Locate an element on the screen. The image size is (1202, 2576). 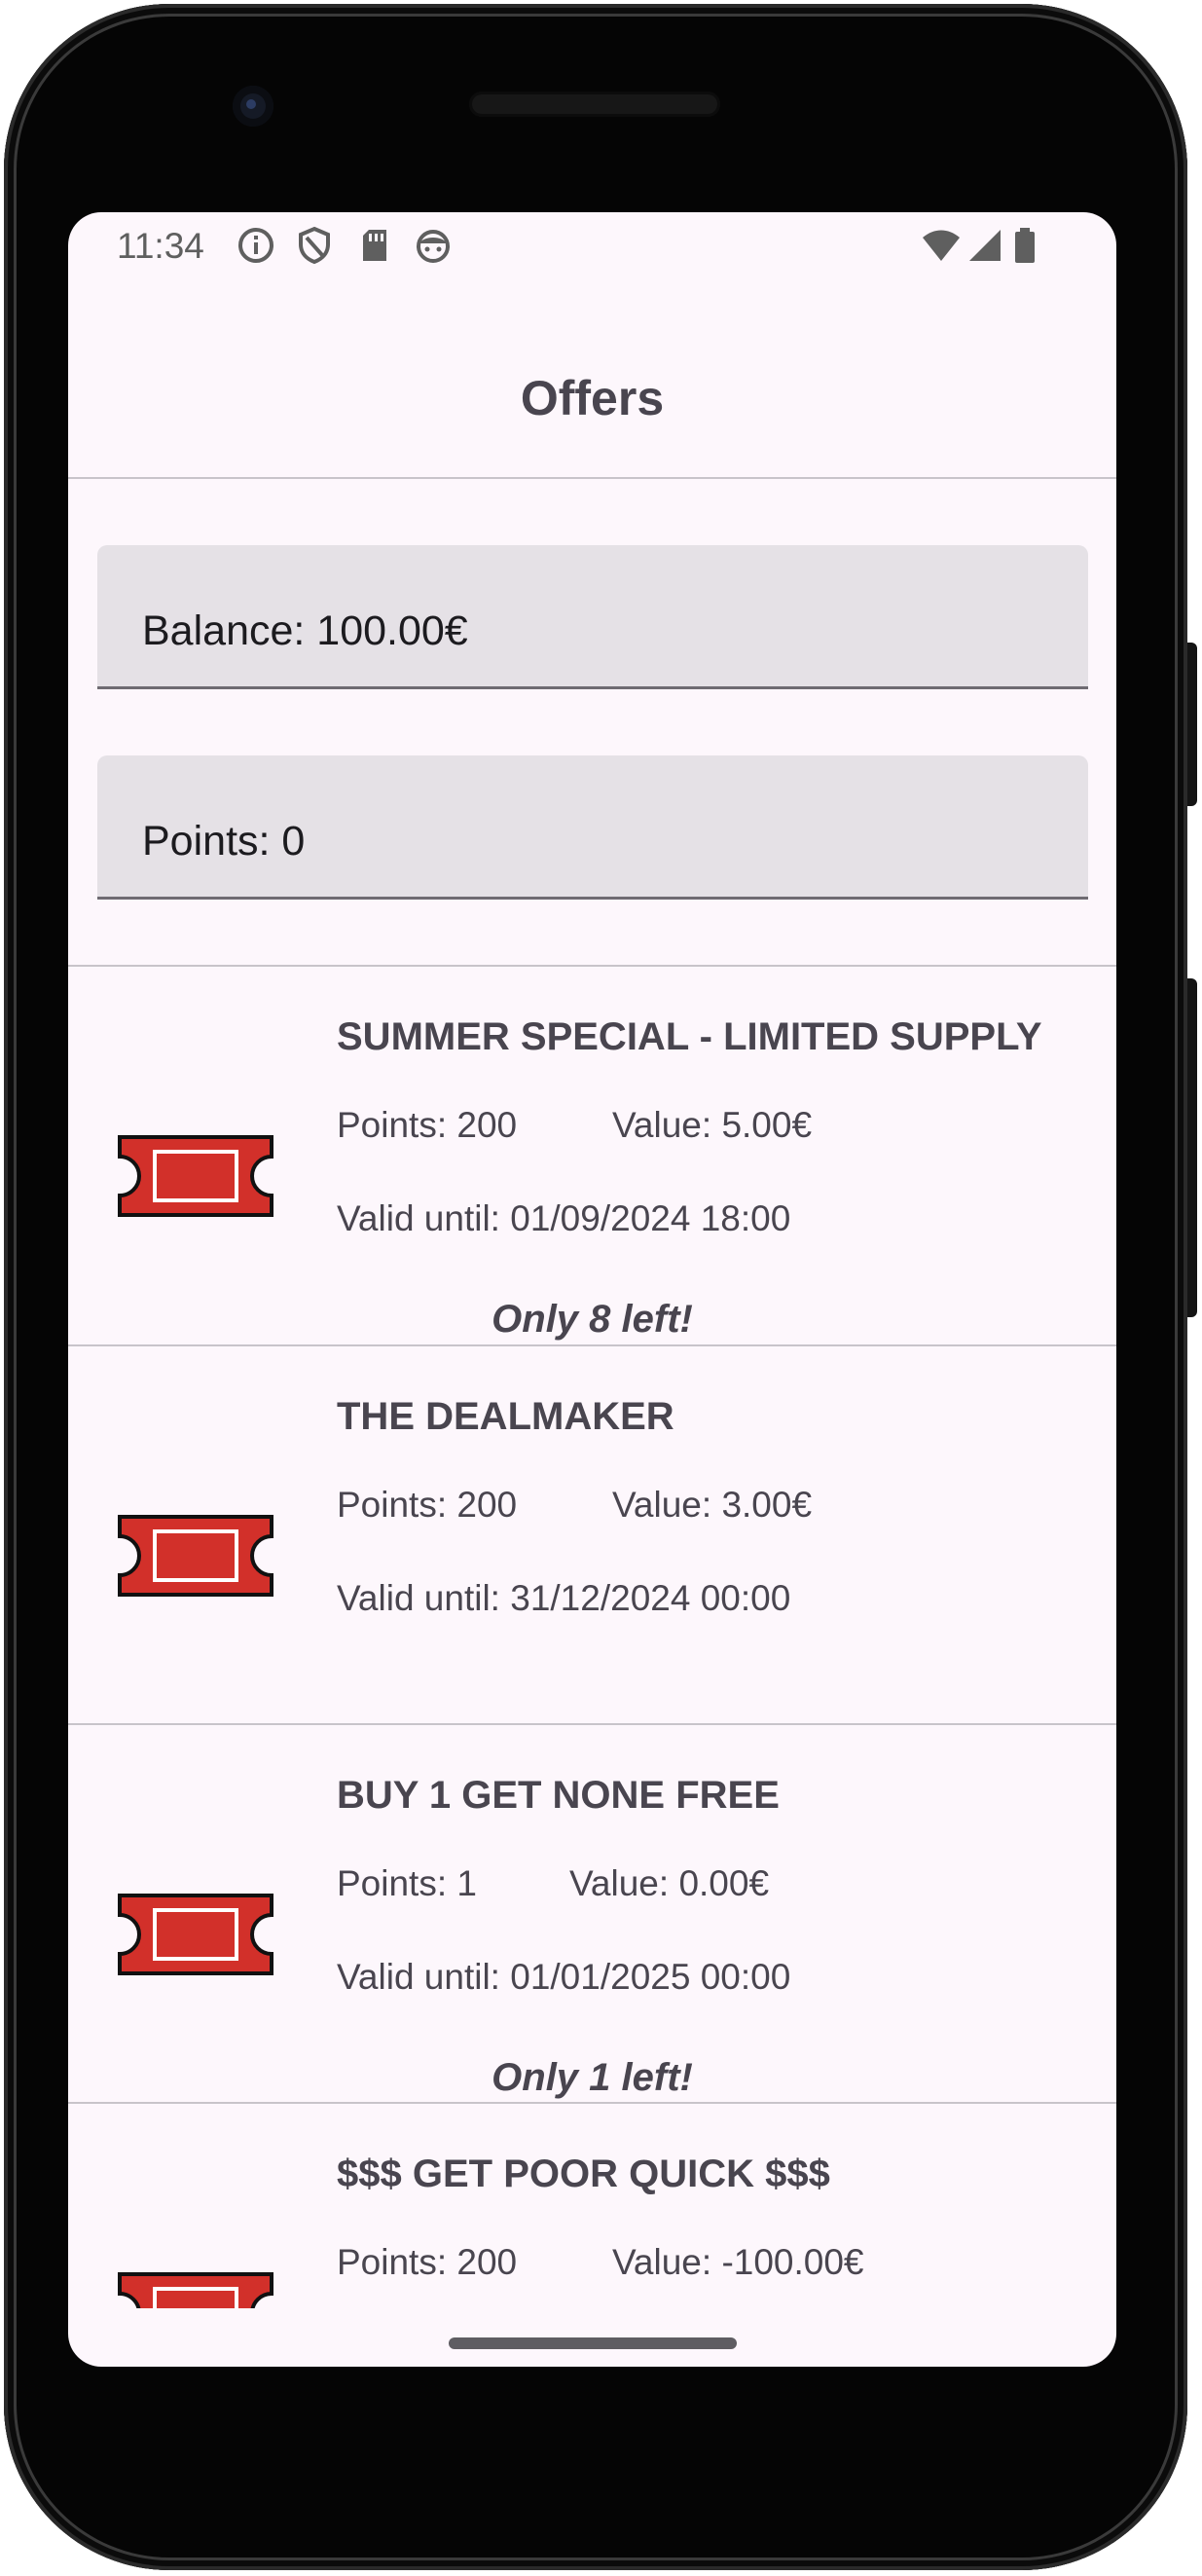
points-field: Points: 0 is located at coordinates (592, 827).